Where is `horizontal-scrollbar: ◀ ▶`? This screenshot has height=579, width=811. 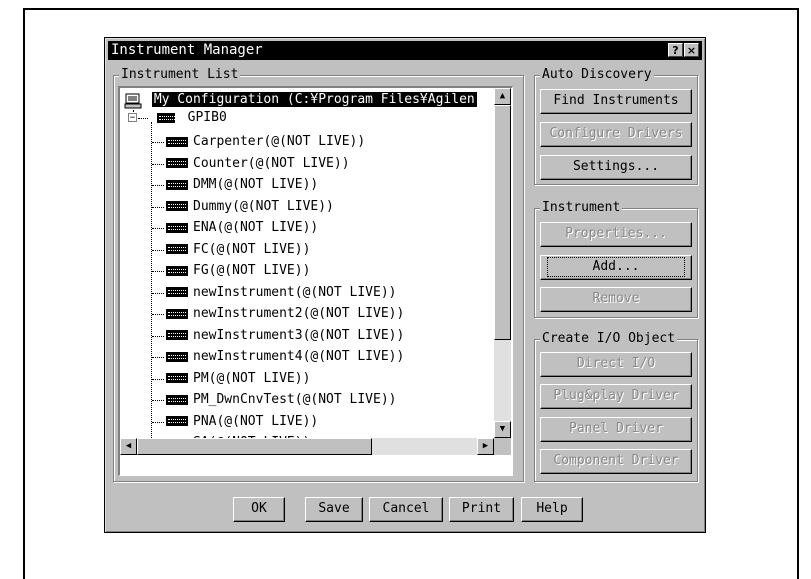 horizontal-scrollbar: ◀ ▶ is located at coordinates (307, 446).